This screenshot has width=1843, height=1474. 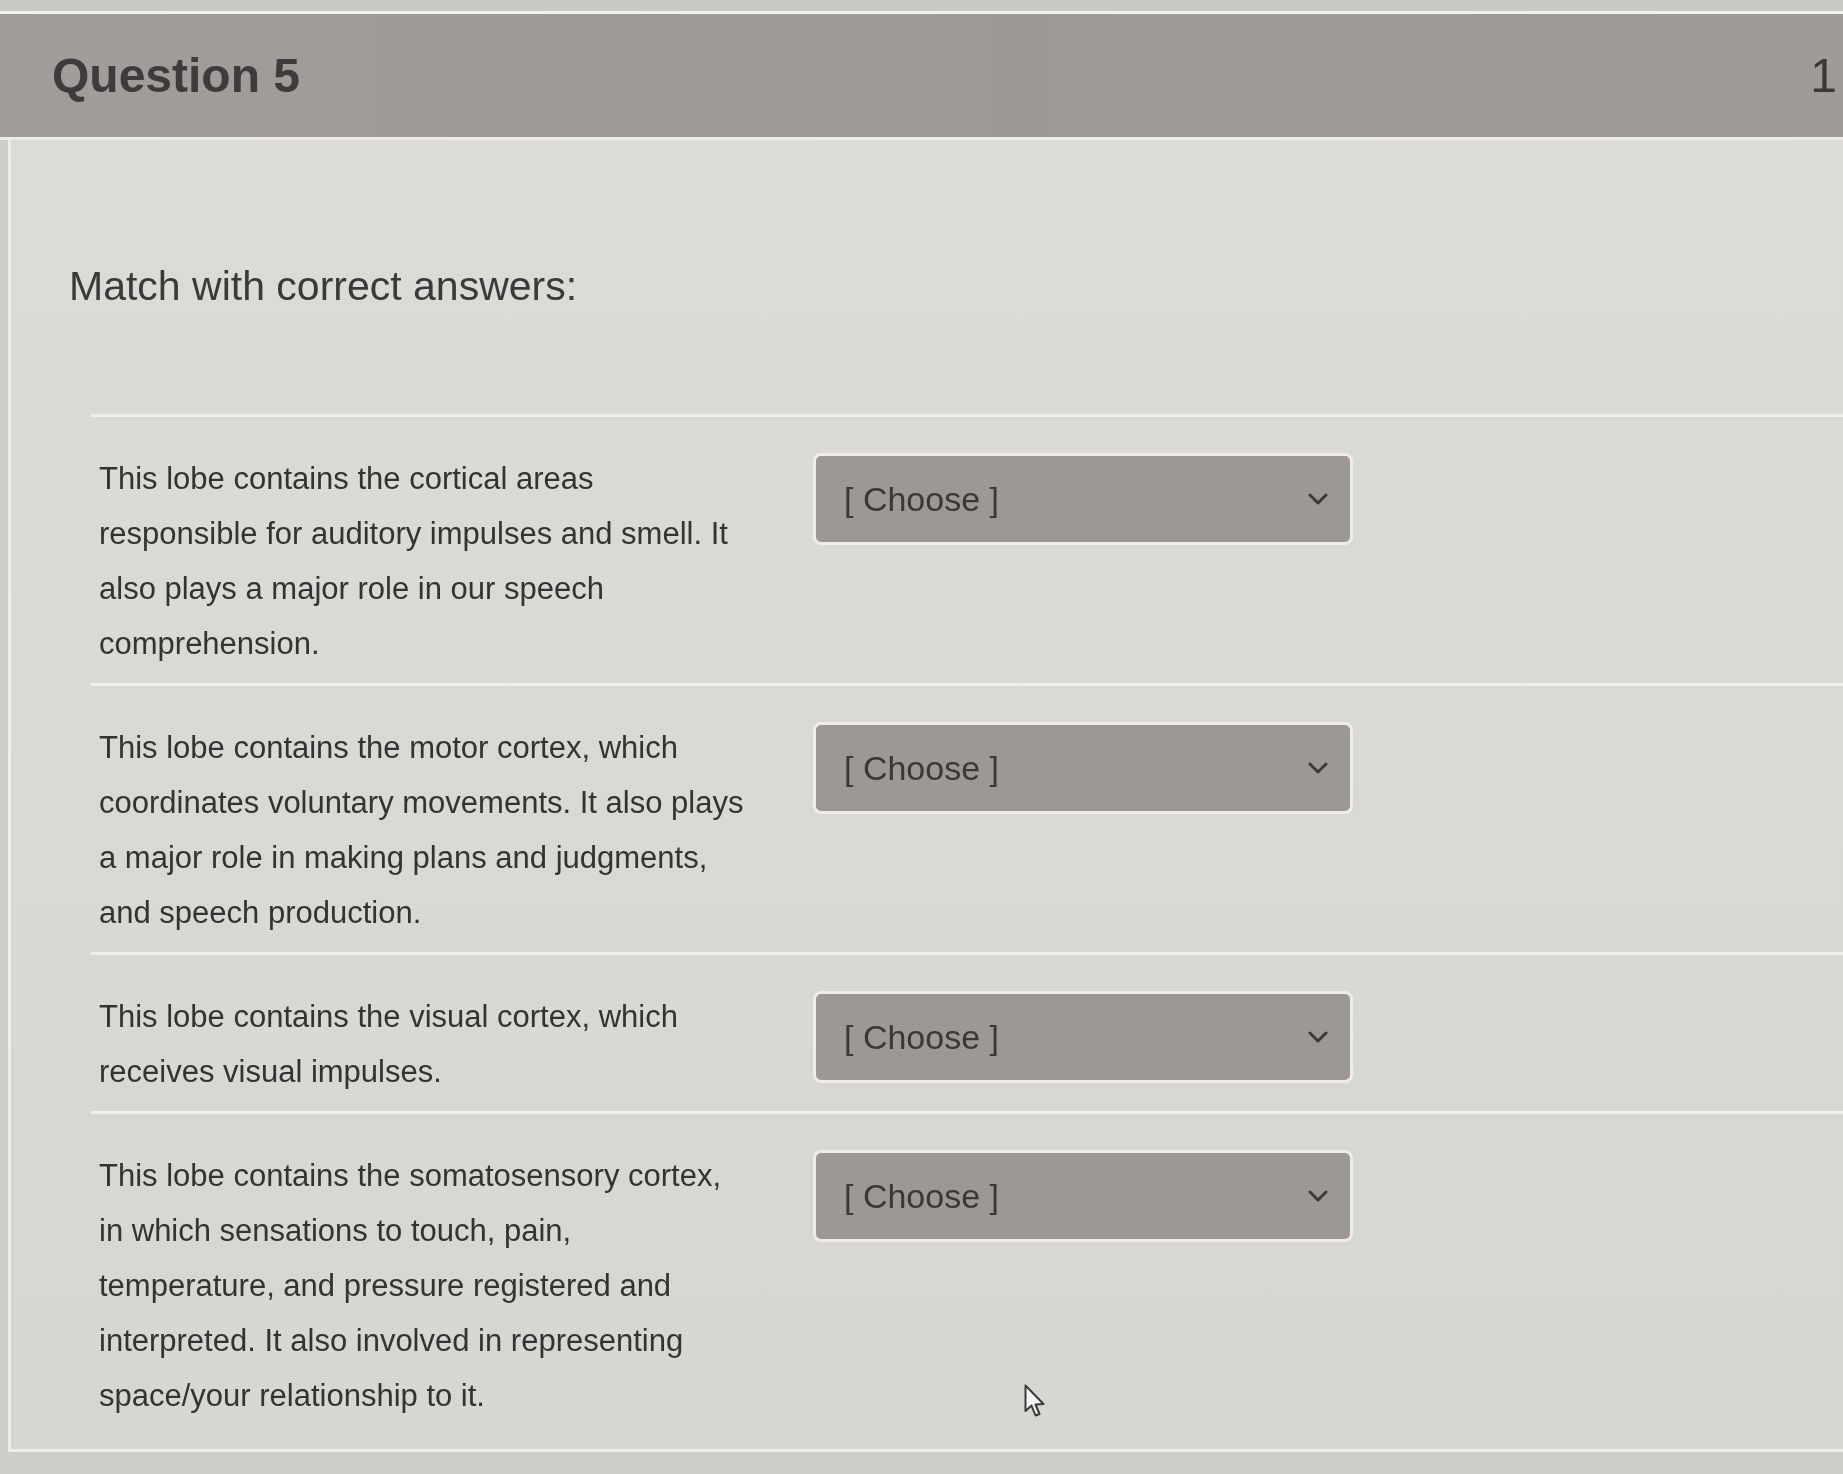 What do you see at coordinates (323, 286) in the screenshot?
I see `question-prompt: Match with correct answers:` at bounding box center [323, 286].